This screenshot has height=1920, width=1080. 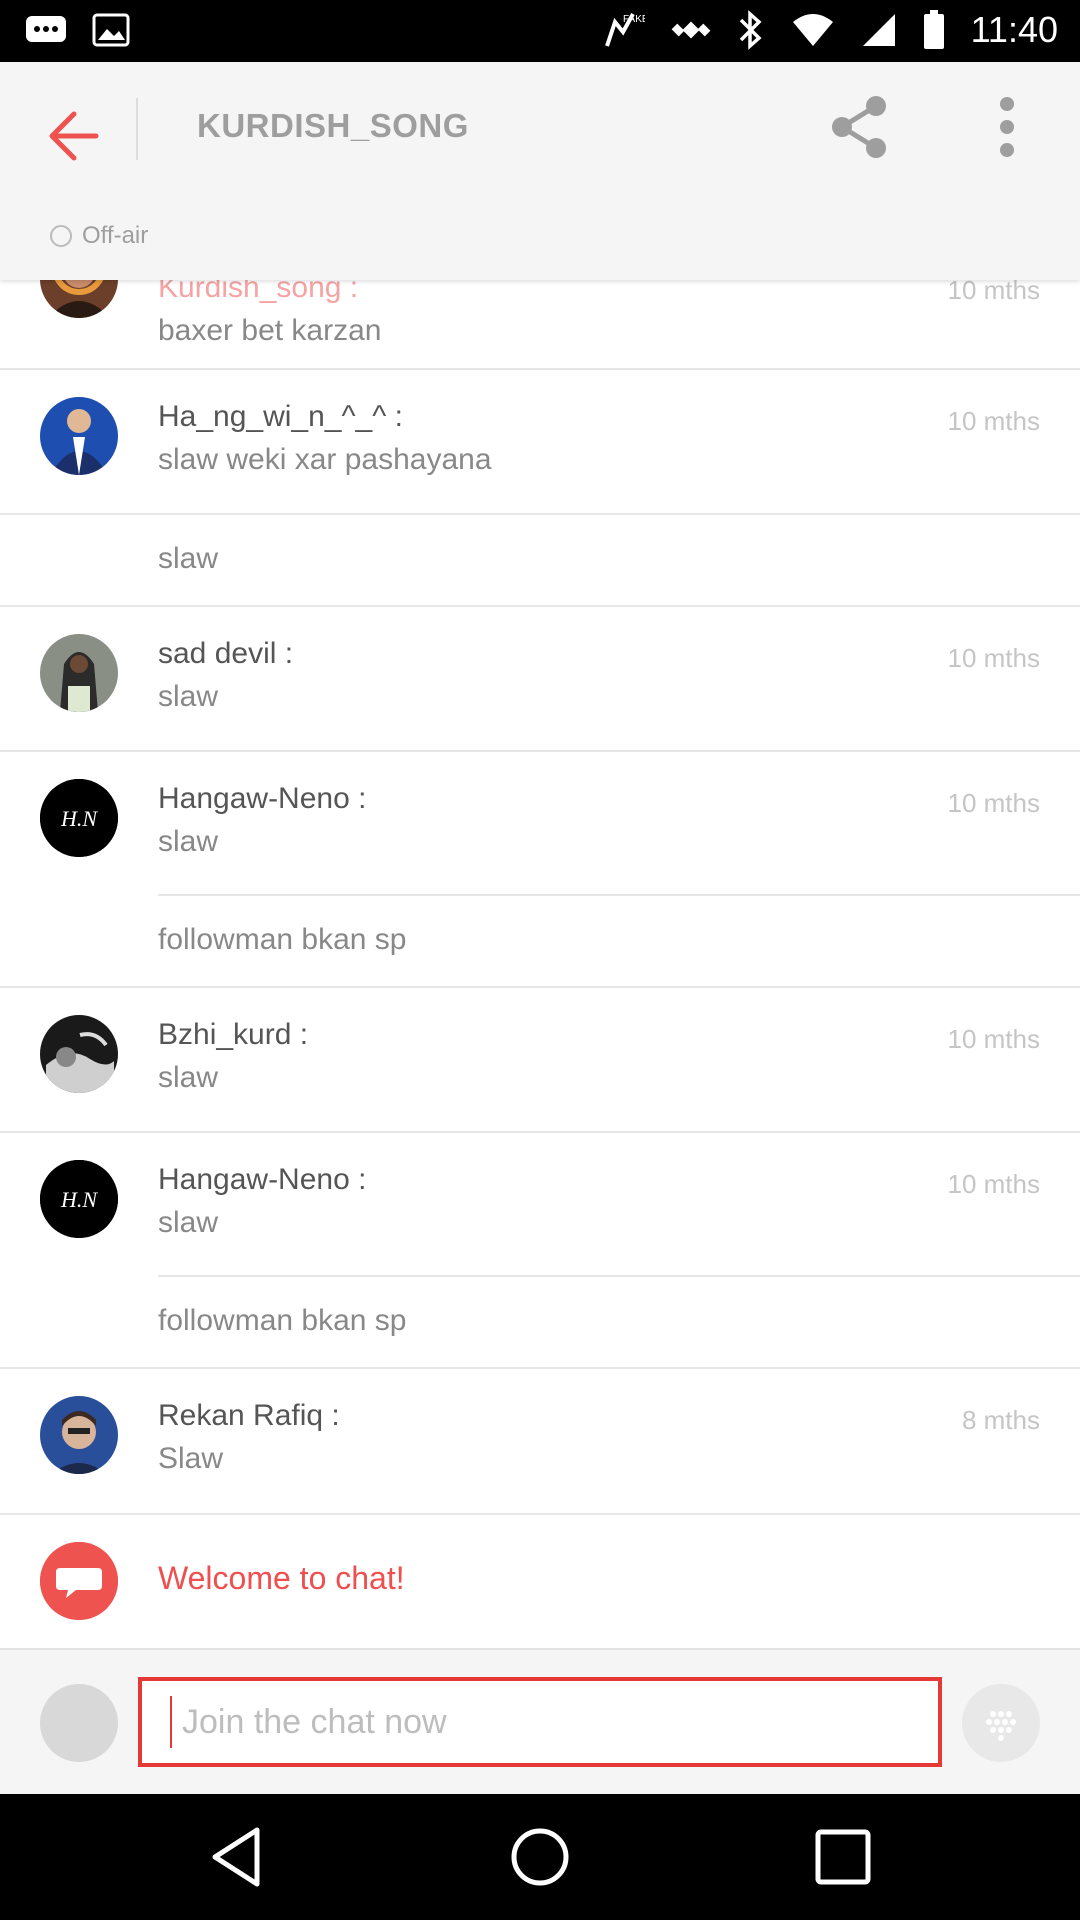 I want to click on nav-home-icon, so click(x=540, y=1857).